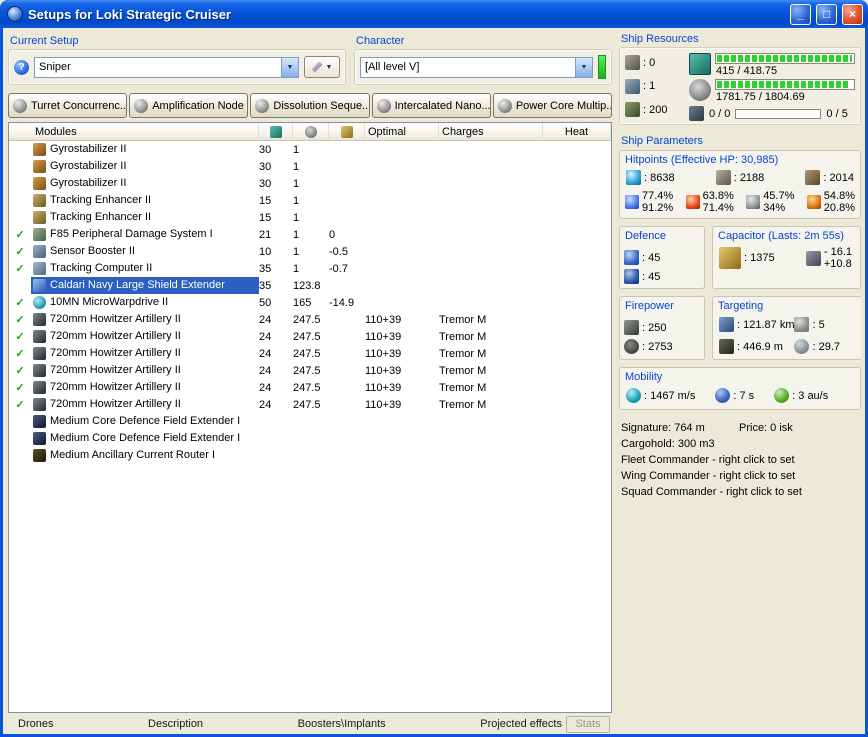 The width and height of the screenshot is (868, 737). Describe the element at coordinates (276, 131) in the screenshot. I see `header-cpu` at that location.